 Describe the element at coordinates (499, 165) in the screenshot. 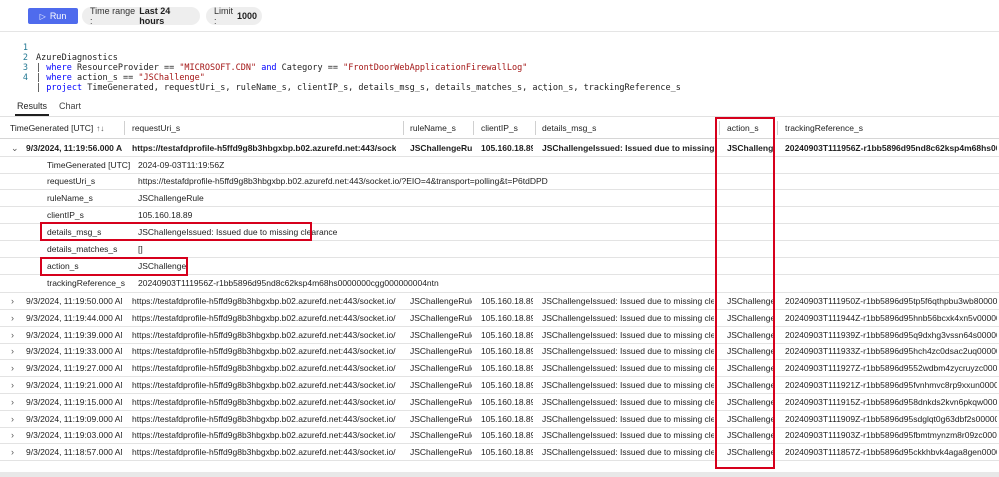

I see `detail-row: TimeGenerated [UTC] 2024-09-03T11:19:56Z` at that location.